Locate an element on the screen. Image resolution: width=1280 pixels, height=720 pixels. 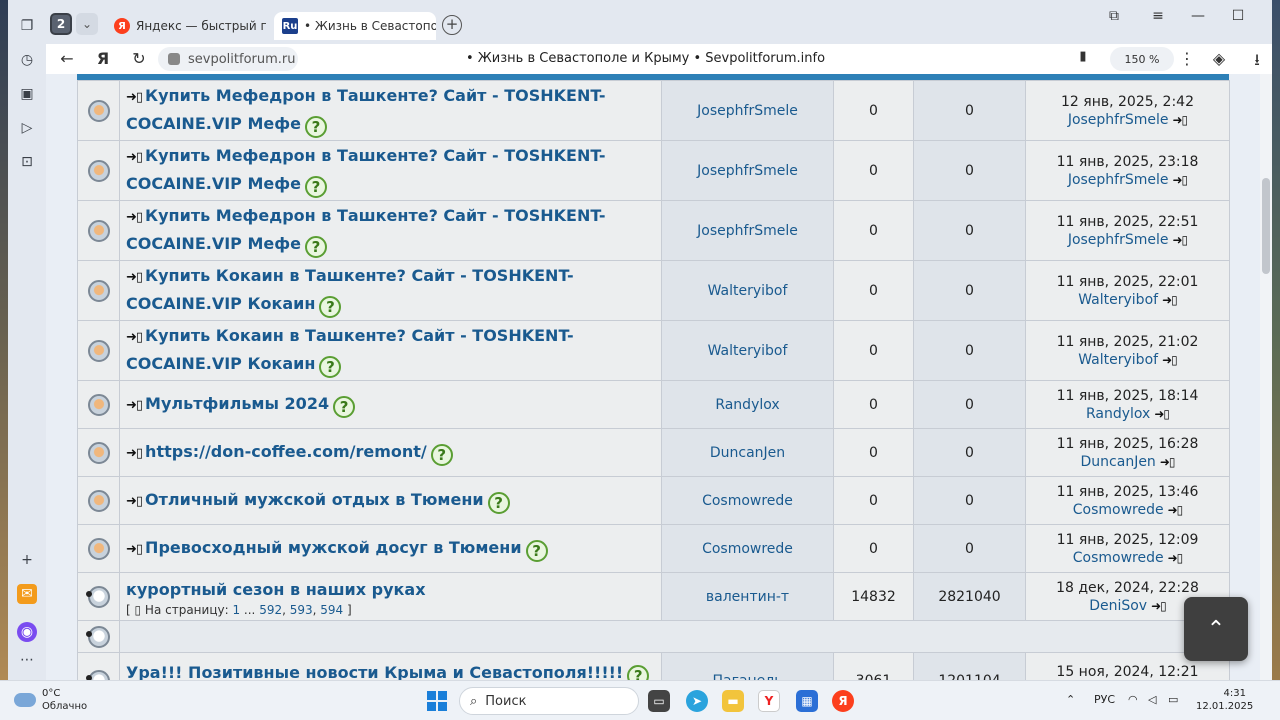
topic-author: Randylox is located at coordinates (747, 404).